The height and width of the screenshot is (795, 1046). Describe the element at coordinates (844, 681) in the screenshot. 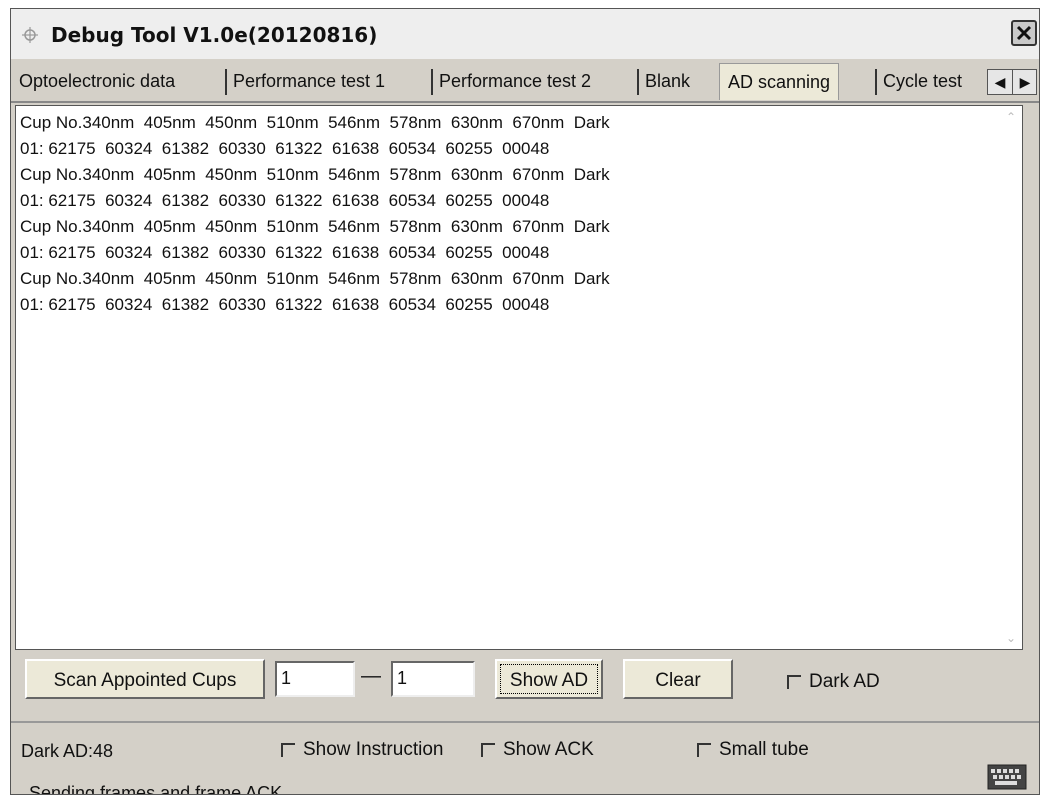

I see `dark-ad-label: Dark AD` at that location.